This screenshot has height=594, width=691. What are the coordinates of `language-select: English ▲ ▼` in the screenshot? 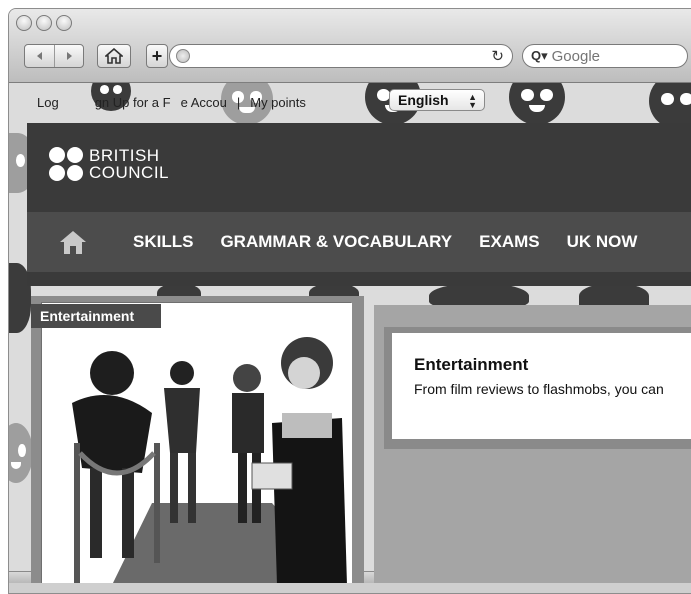 It's located at (437, 100).